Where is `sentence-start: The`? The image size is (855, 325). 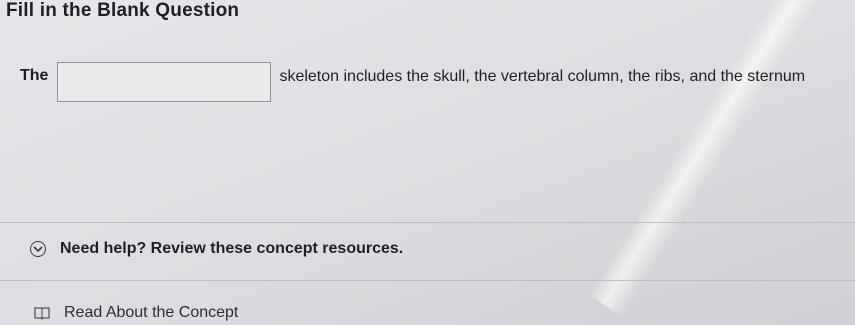
sentence-start: The is located at coordinates (34, 75).